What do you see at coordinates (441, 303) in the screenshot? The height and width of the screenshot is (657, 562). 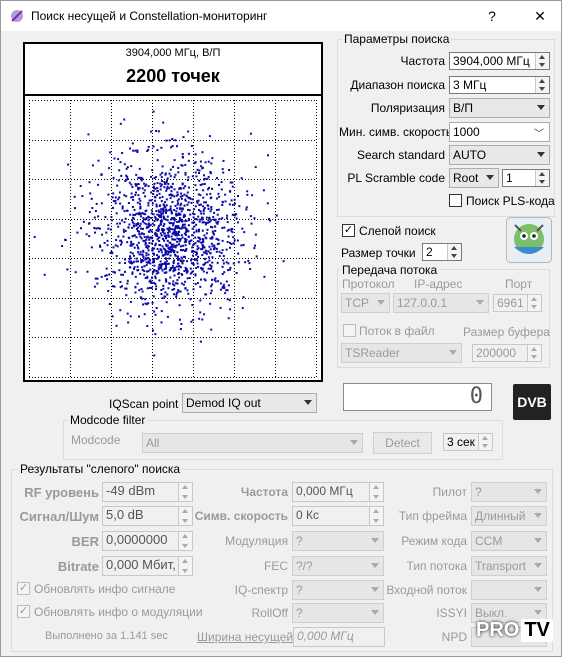 I see `ip-select: 127.0.0.1` at bounding box center [441, 303].